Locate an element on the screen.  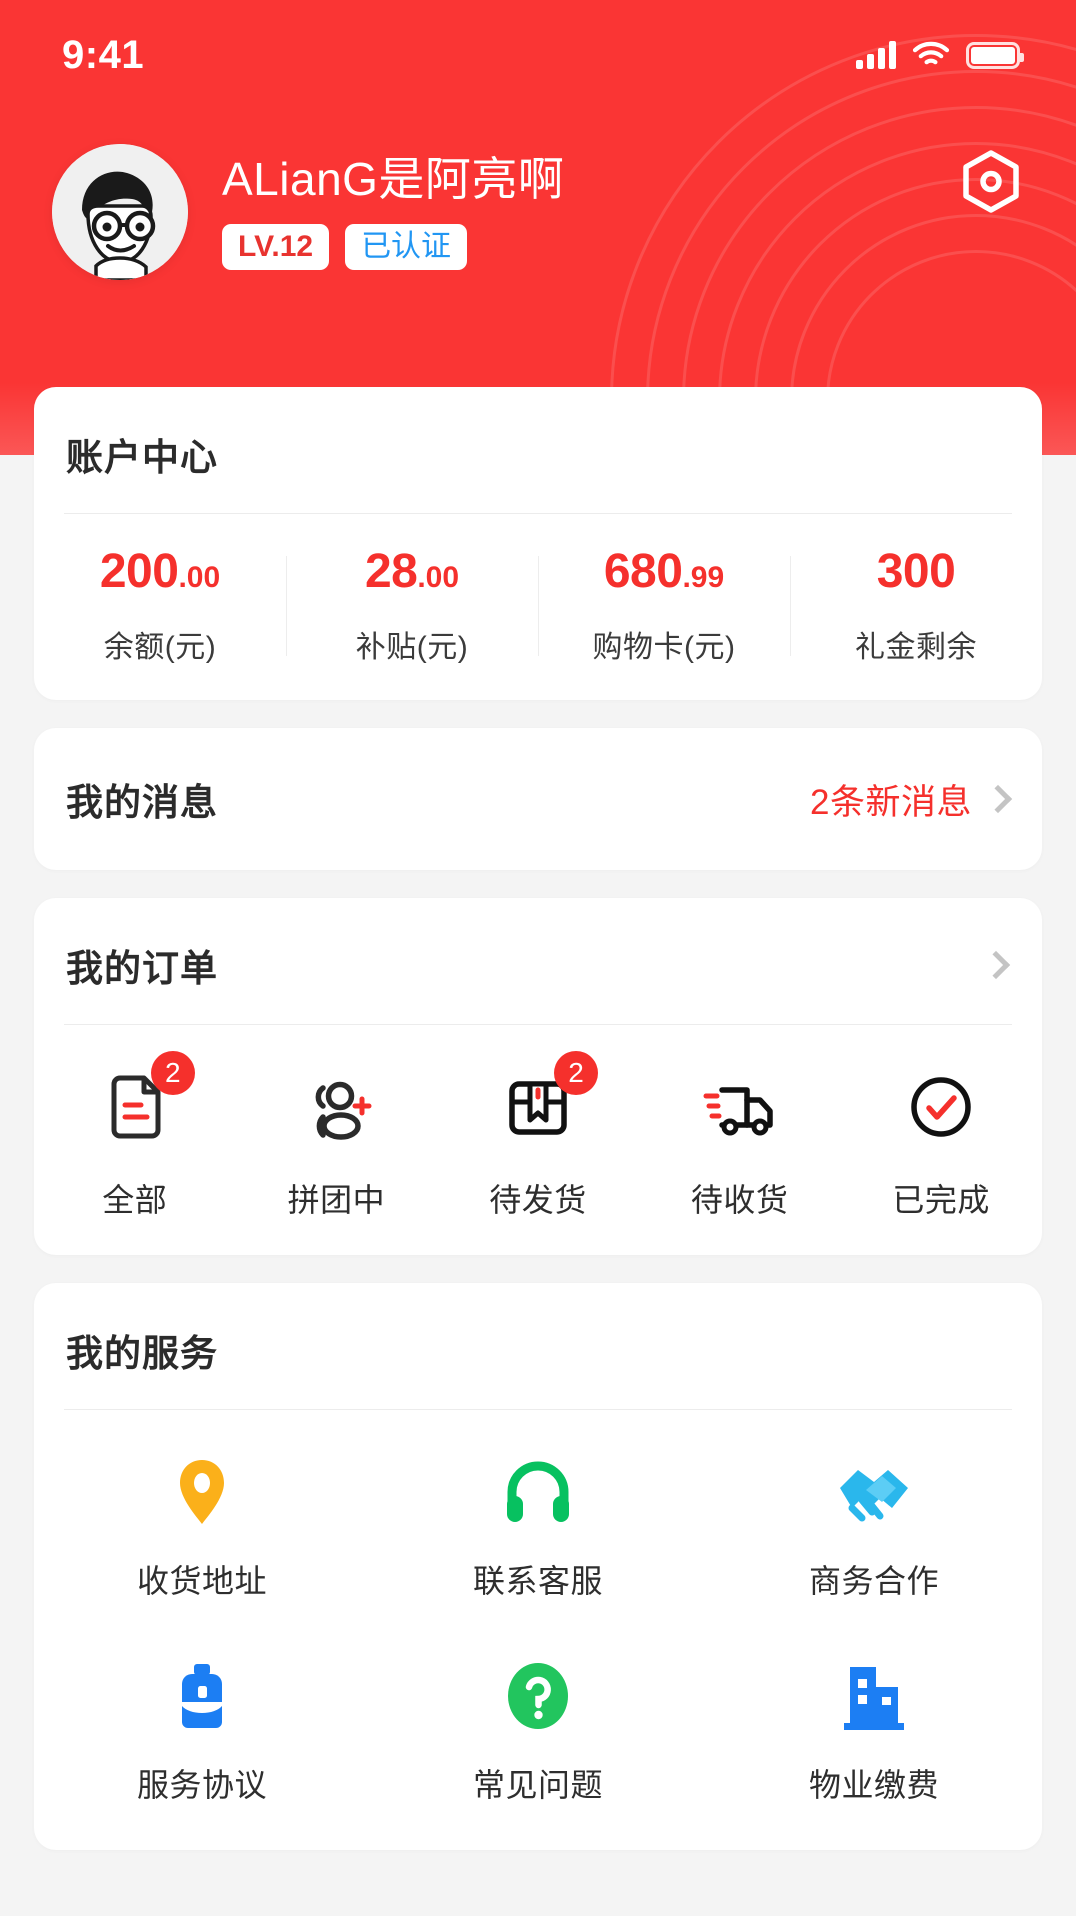
order-tab-to-ship: 2 待发货 is located at coordinates (538, 1136).